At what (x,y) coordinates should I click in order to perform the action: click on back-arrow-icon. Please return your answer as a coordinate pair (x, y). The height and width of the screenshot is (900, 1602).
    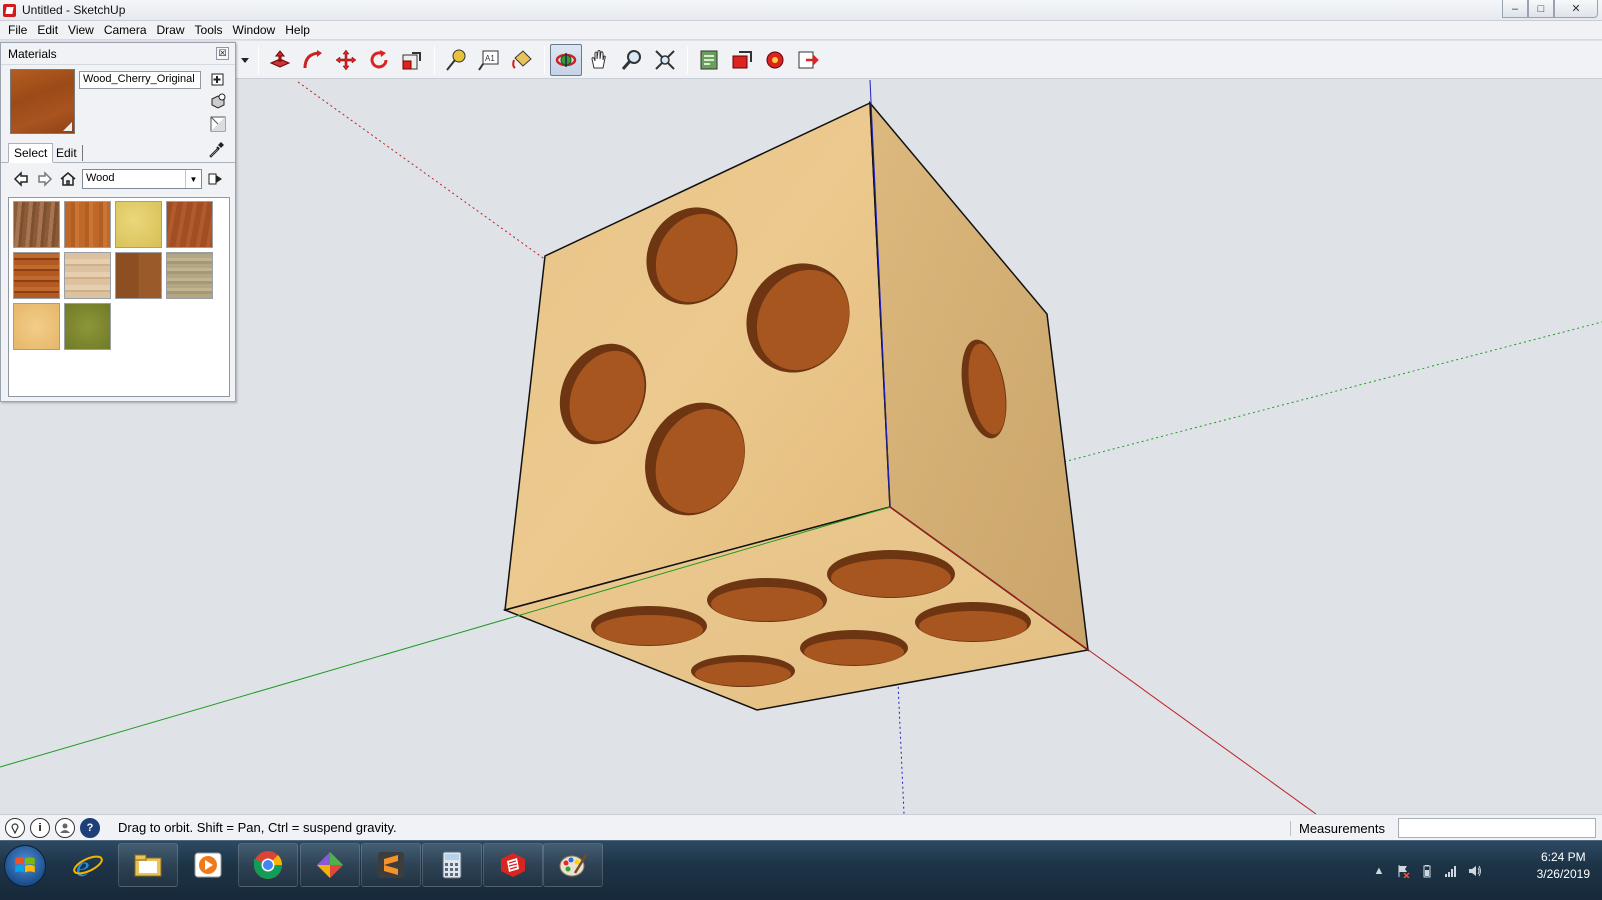
    Looking at the image, I should click on (21, 179).